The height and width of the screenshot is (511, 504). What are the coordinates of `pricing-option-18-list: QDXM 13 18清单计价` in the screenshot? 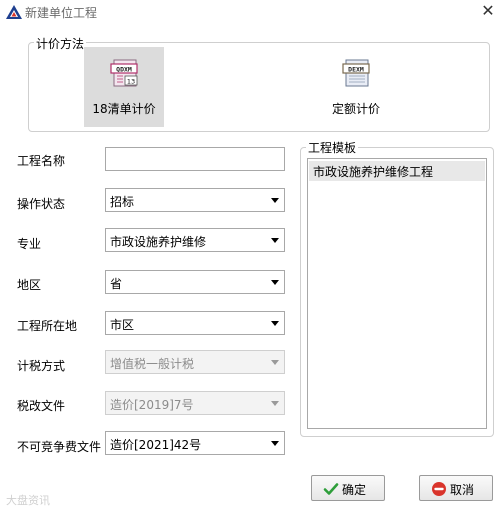 It's located at (124, 87).